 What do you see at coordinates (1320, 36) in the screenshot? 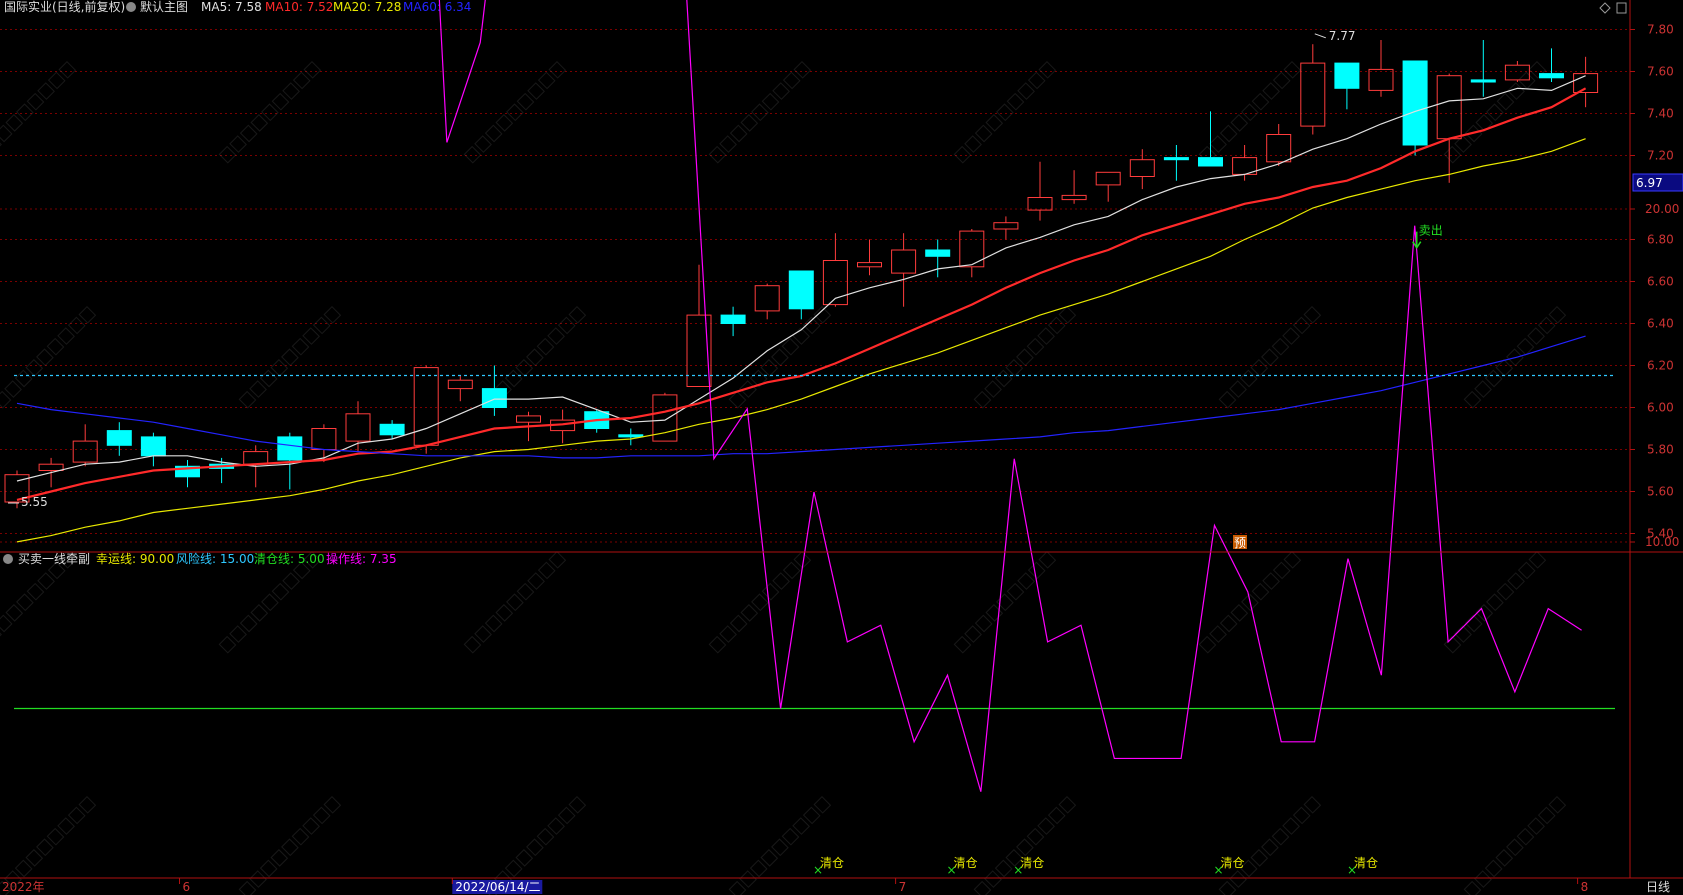
I see `high-pointer` at bounding box center [1320, 36].